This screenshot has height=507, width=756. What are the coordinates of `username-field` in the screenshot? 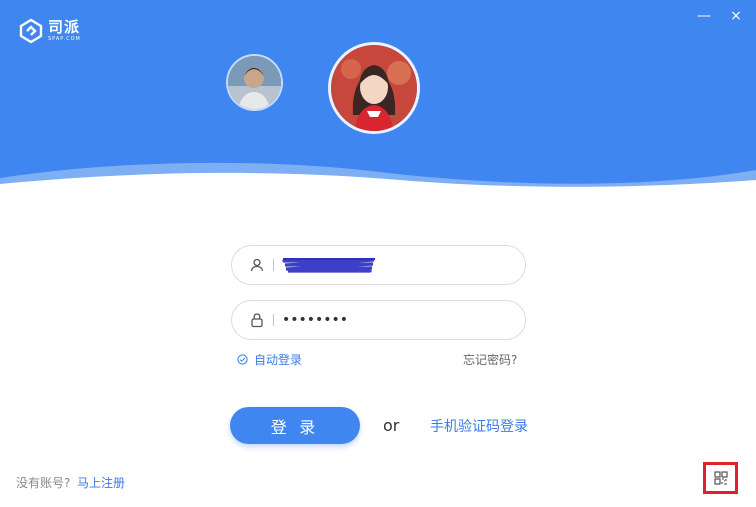 It's located at (378, 265).